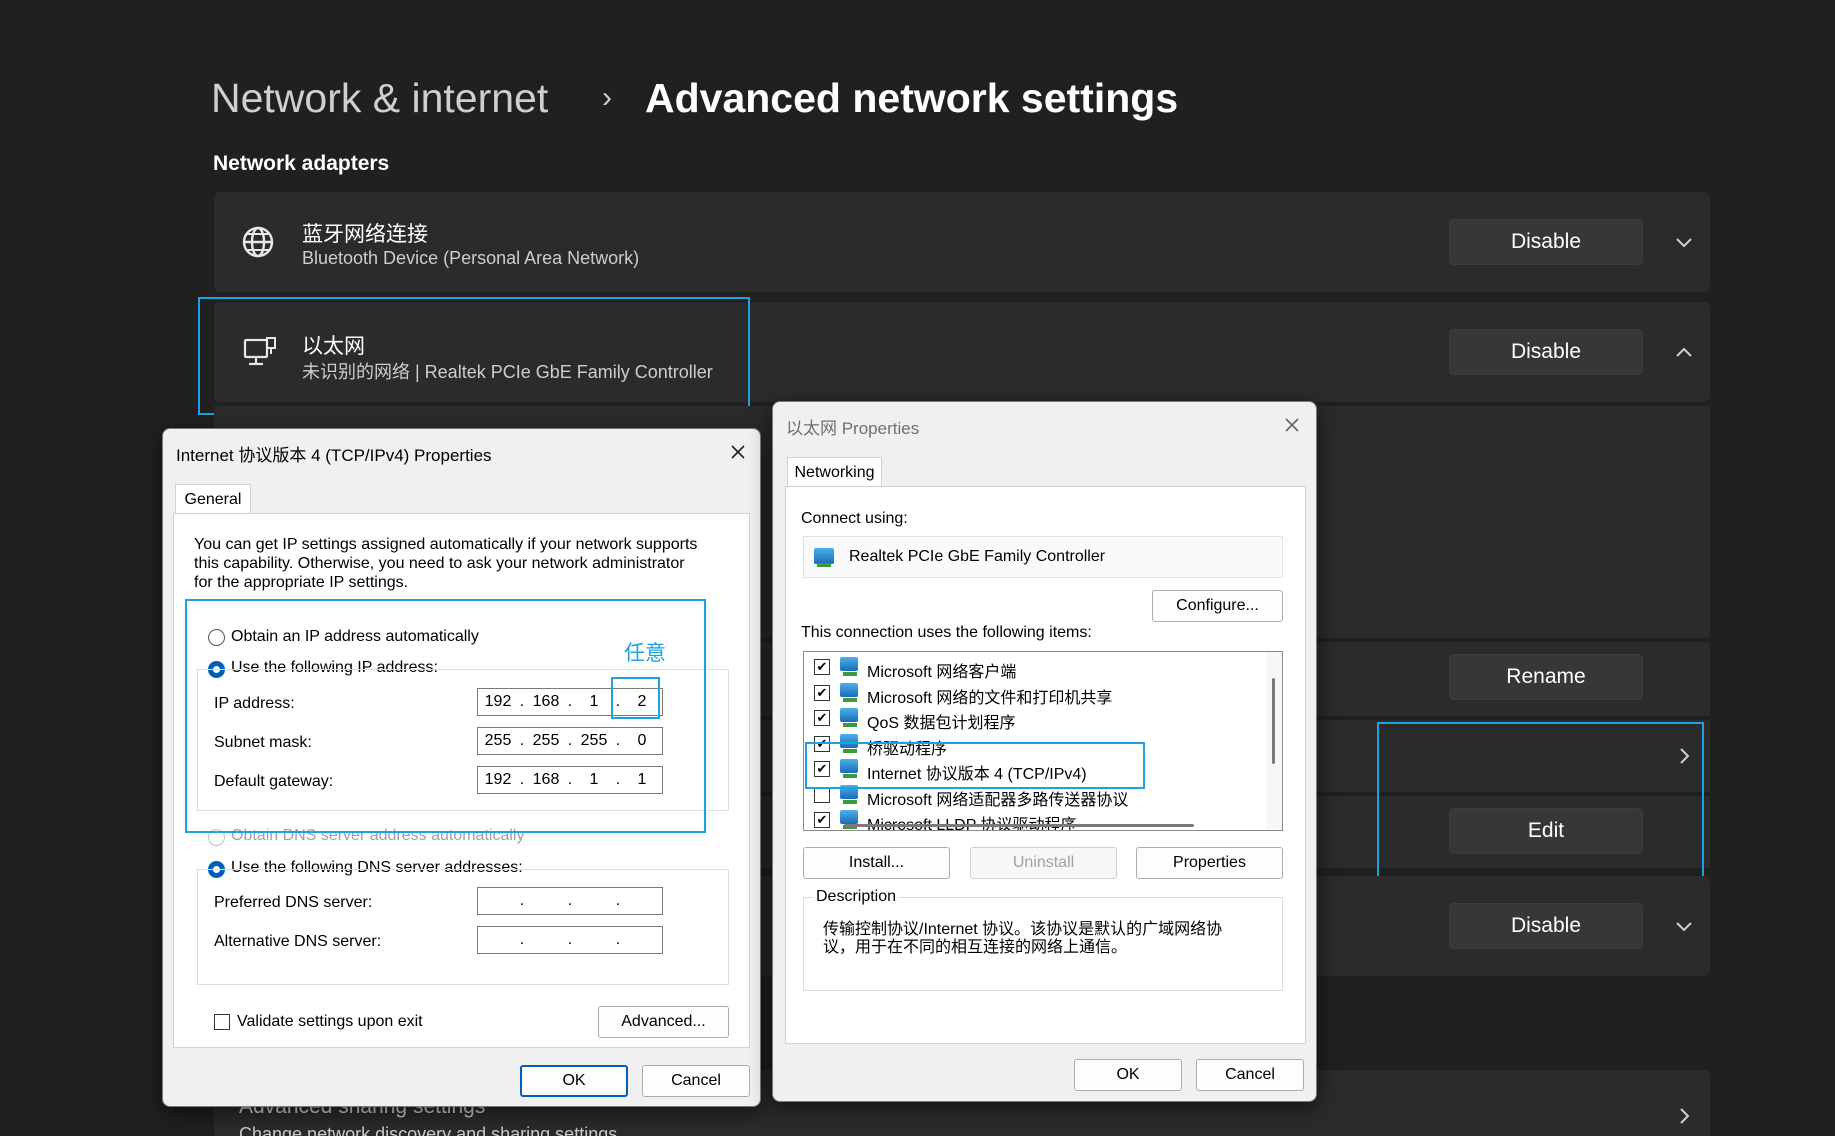 The image size is (1835, 1136). I want to click on item-label: Microsoft 网络的文件和打印机共享, so click(990, 698).